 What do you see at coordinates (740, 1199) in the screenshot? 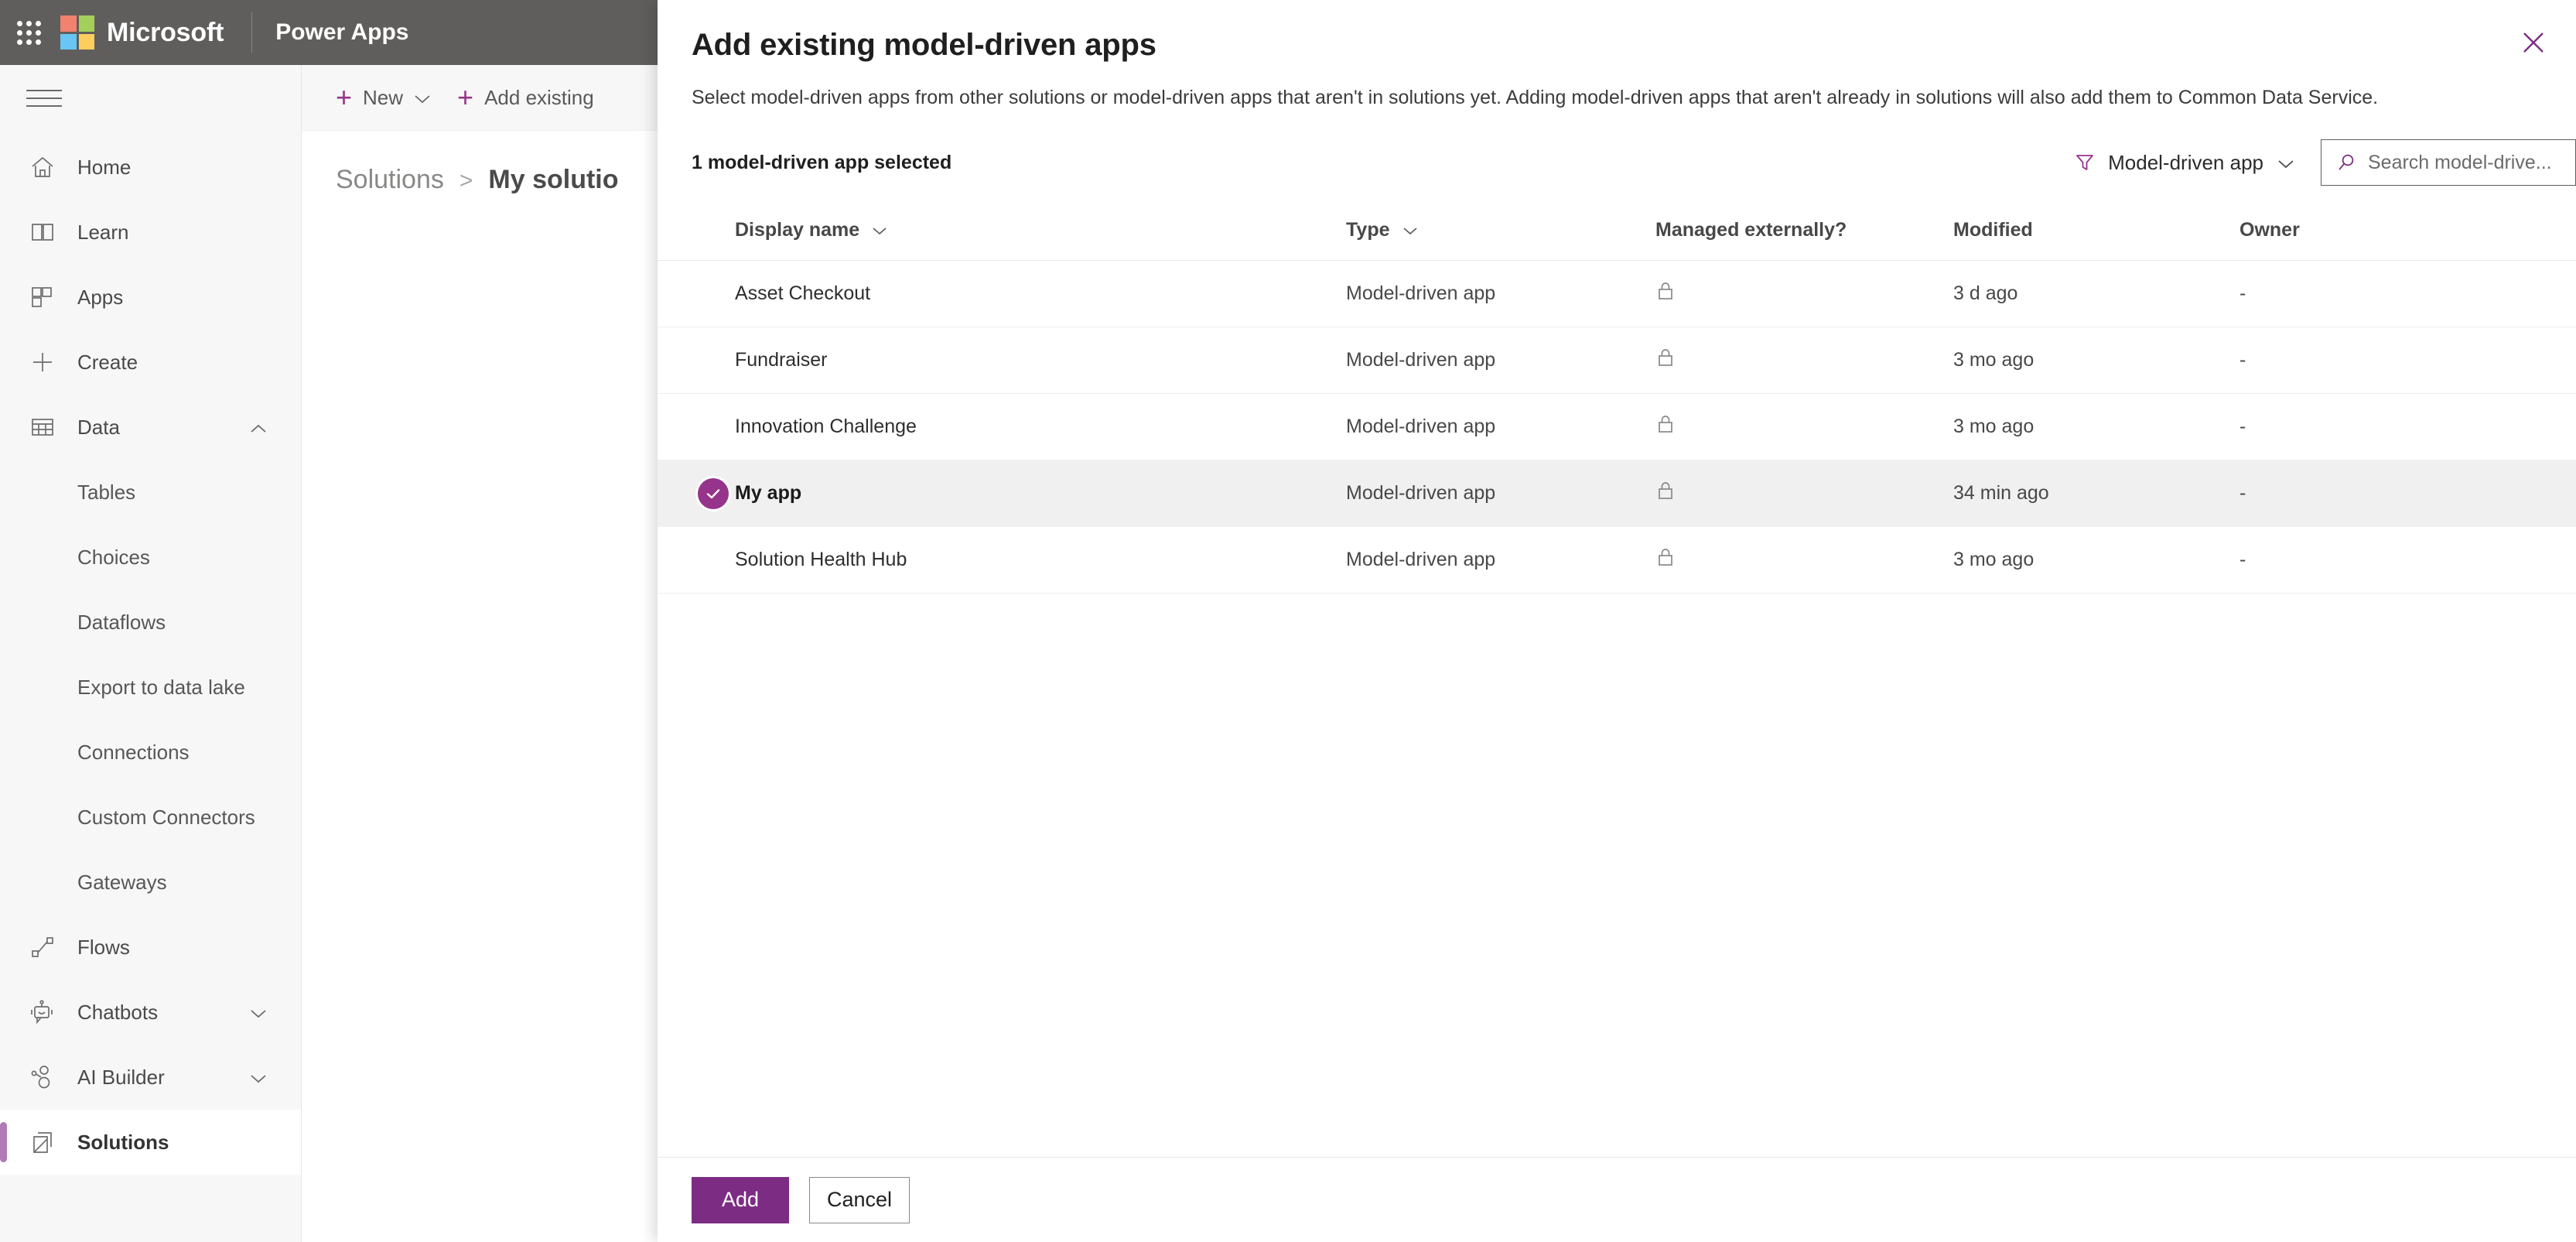
I see `add-button: Add` at bounding box center [740, 1199].